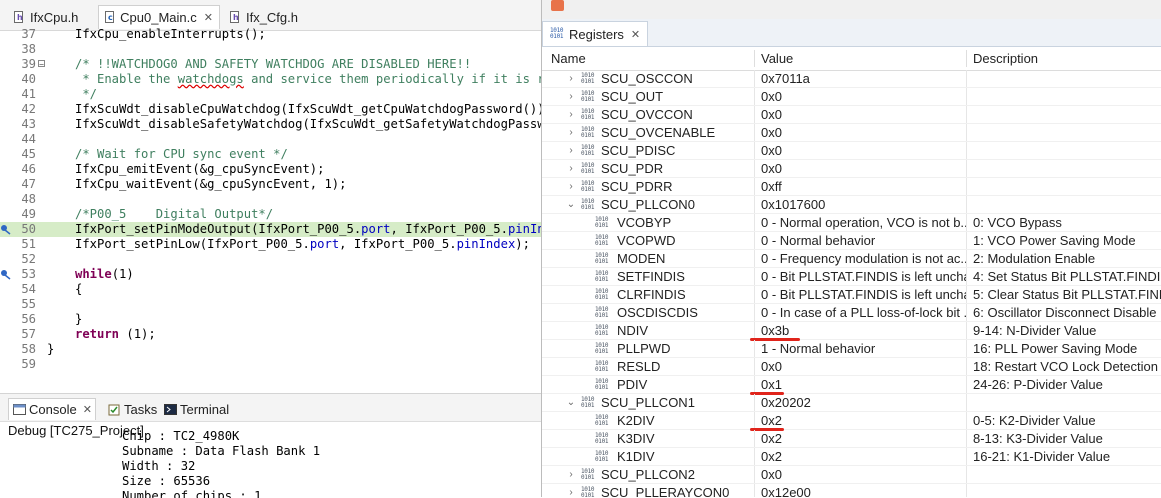  I want to click on tab-console: Console ✕, so click(52, 409).